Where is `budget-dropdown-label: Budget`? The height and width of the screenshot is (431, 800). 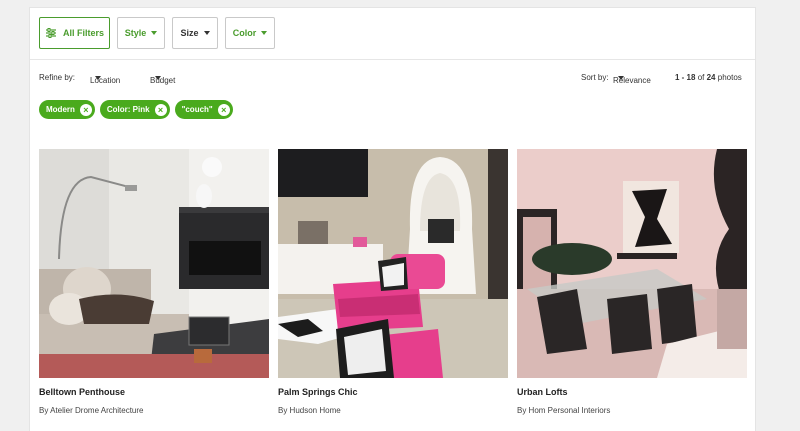
budget-dropdown-label: Budget is located at coordinates (163, 80).